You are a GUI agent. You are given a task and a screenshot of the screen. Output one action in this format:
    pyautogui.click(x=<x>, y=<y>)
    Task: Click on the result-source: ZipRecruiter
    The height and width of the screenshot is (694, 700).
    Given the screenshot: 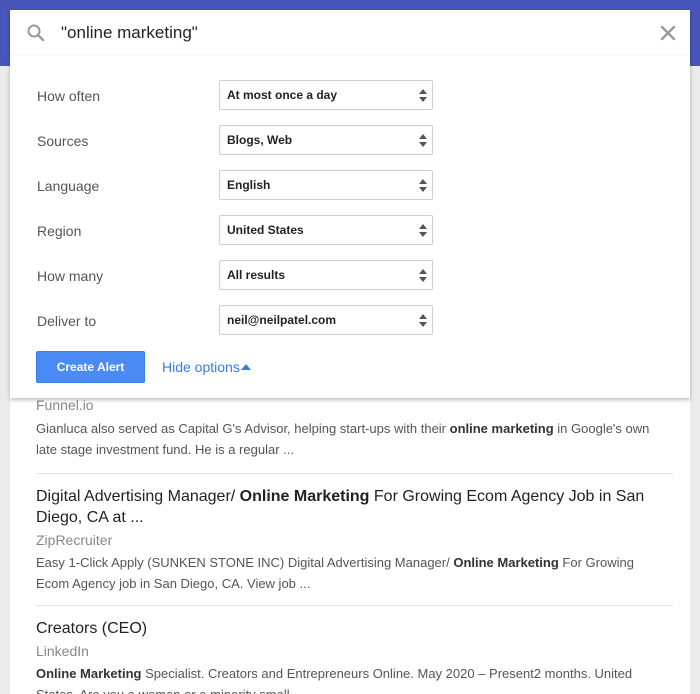 What is the action you would take?
    pyautogui.click(x=74, y=540)
    